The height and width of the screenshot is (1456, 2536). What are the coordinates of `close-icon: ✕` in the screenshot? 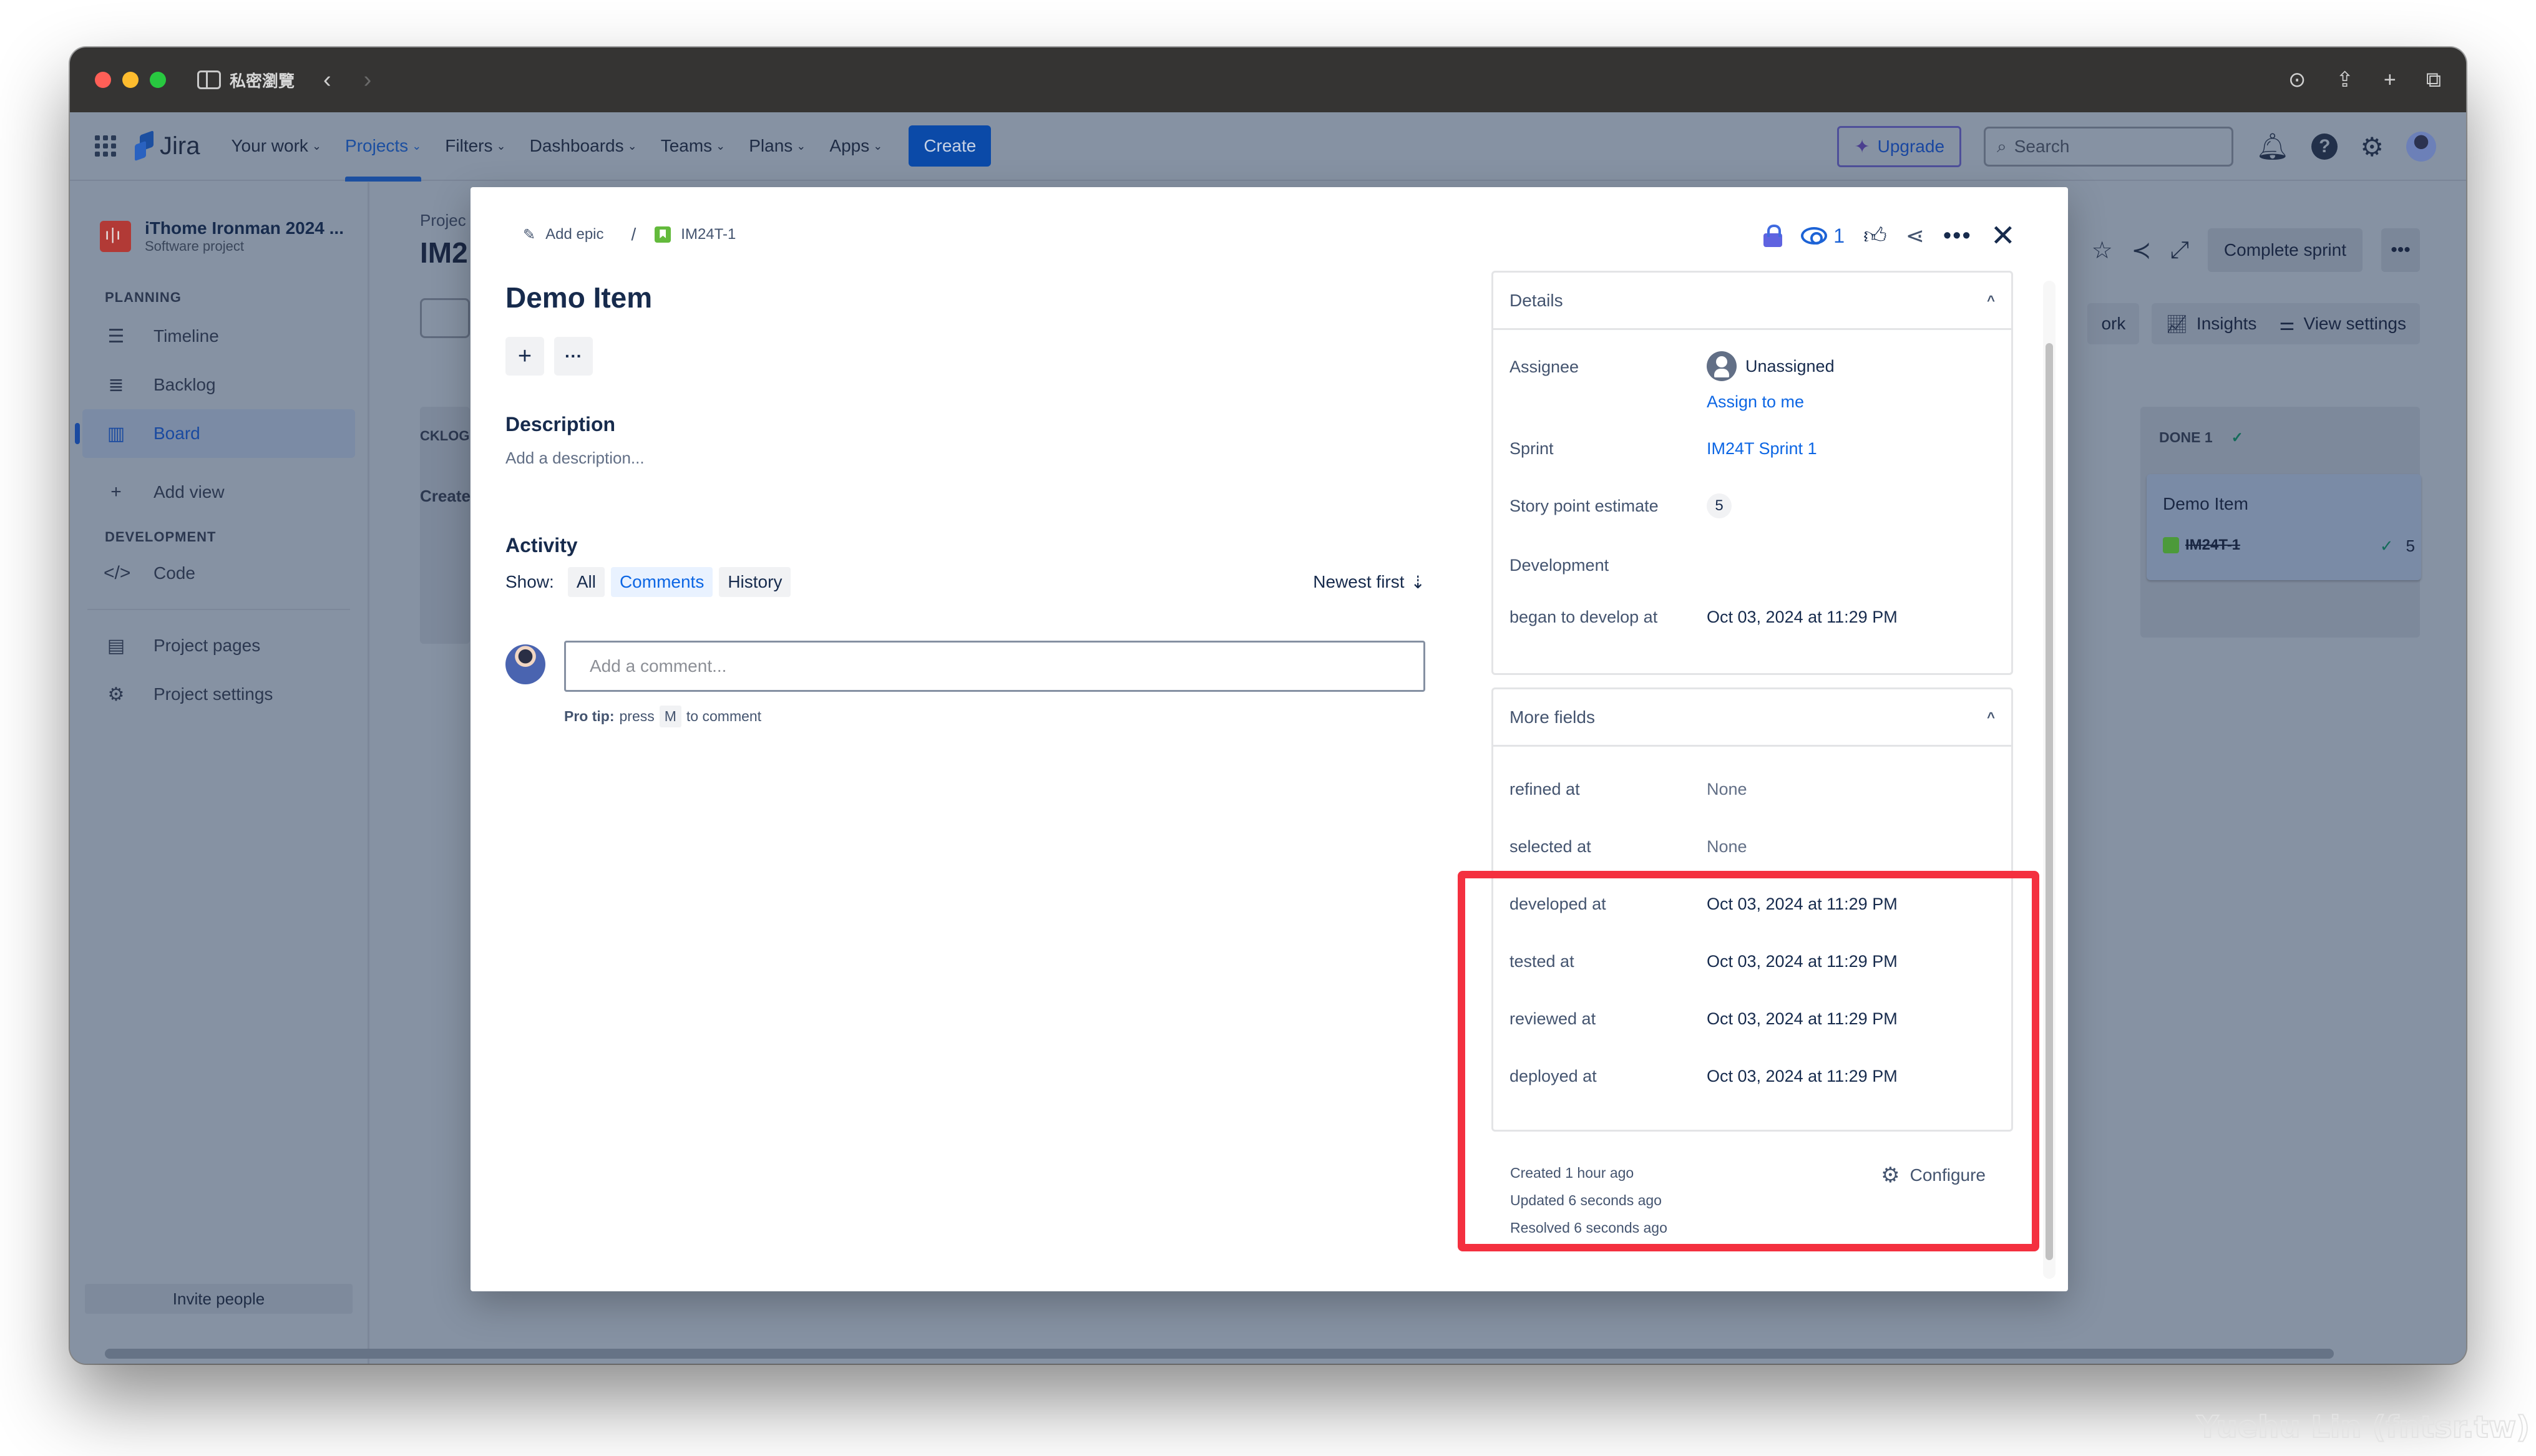 It's located at (2003, 235).